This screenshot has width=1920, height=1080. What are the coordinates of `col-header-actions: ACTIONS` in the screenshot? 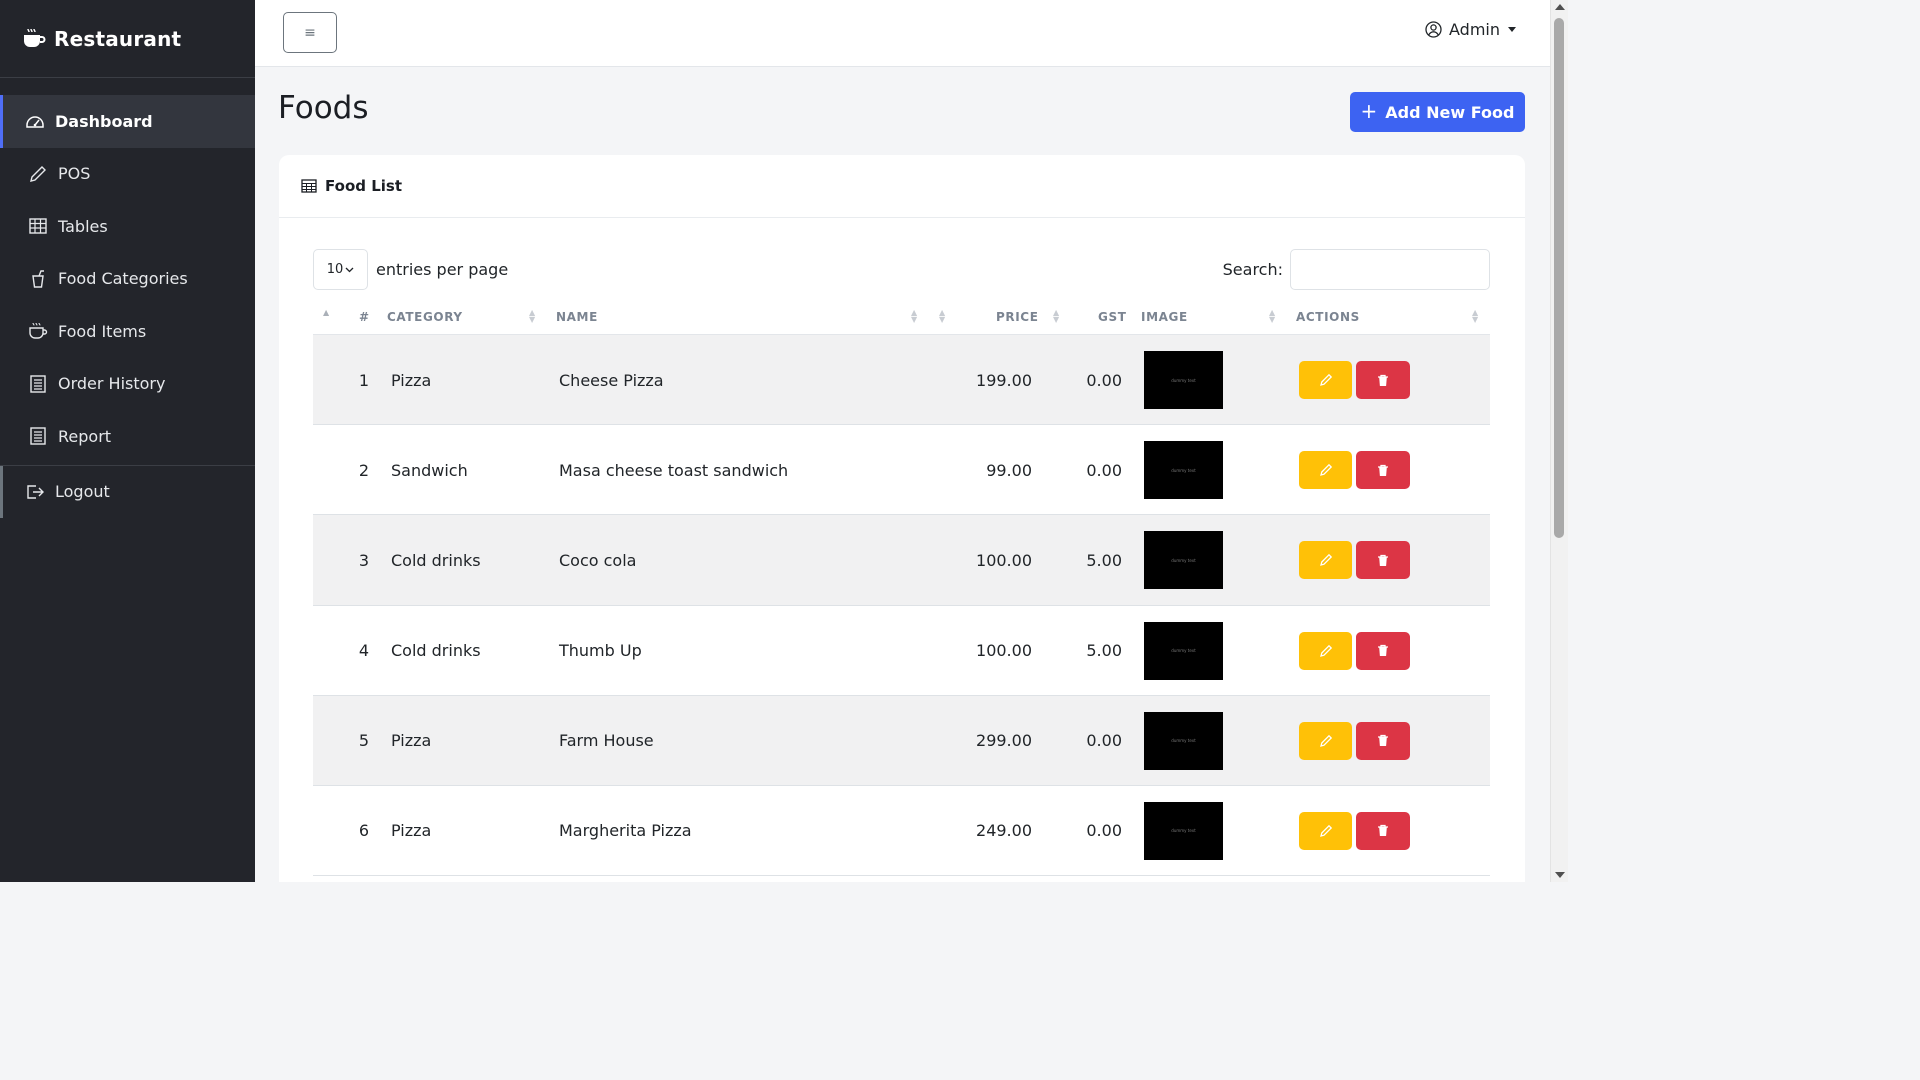 It's located at (1328, 316).